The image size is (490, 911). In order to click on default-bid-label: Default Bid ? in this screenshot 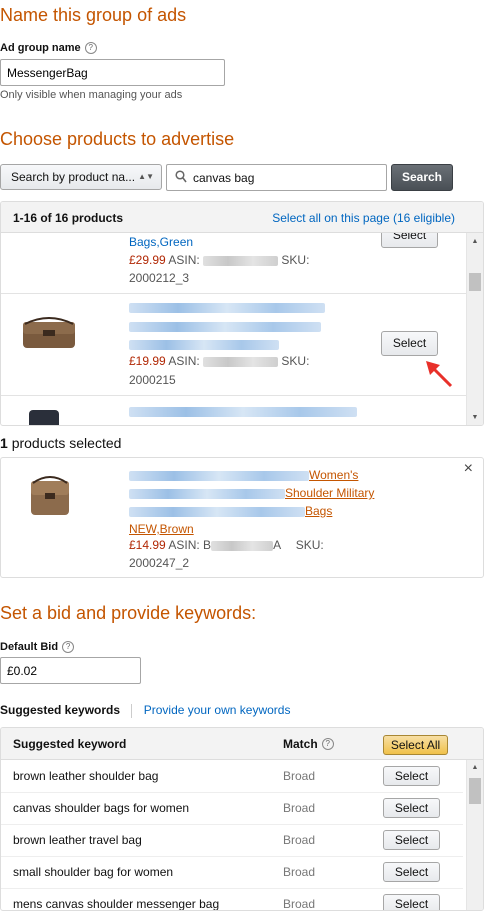, I will do `click(37, 647)`.